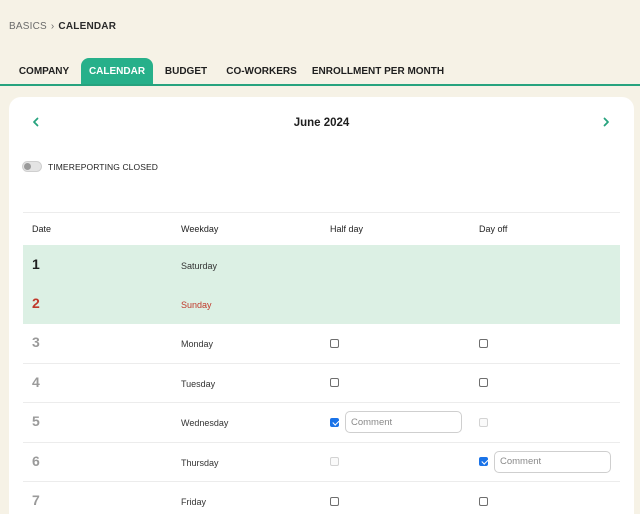 This screenshot has height=514, width=640. I want to click on breadcrumb-current: CALENDAR, so click(87, 26).